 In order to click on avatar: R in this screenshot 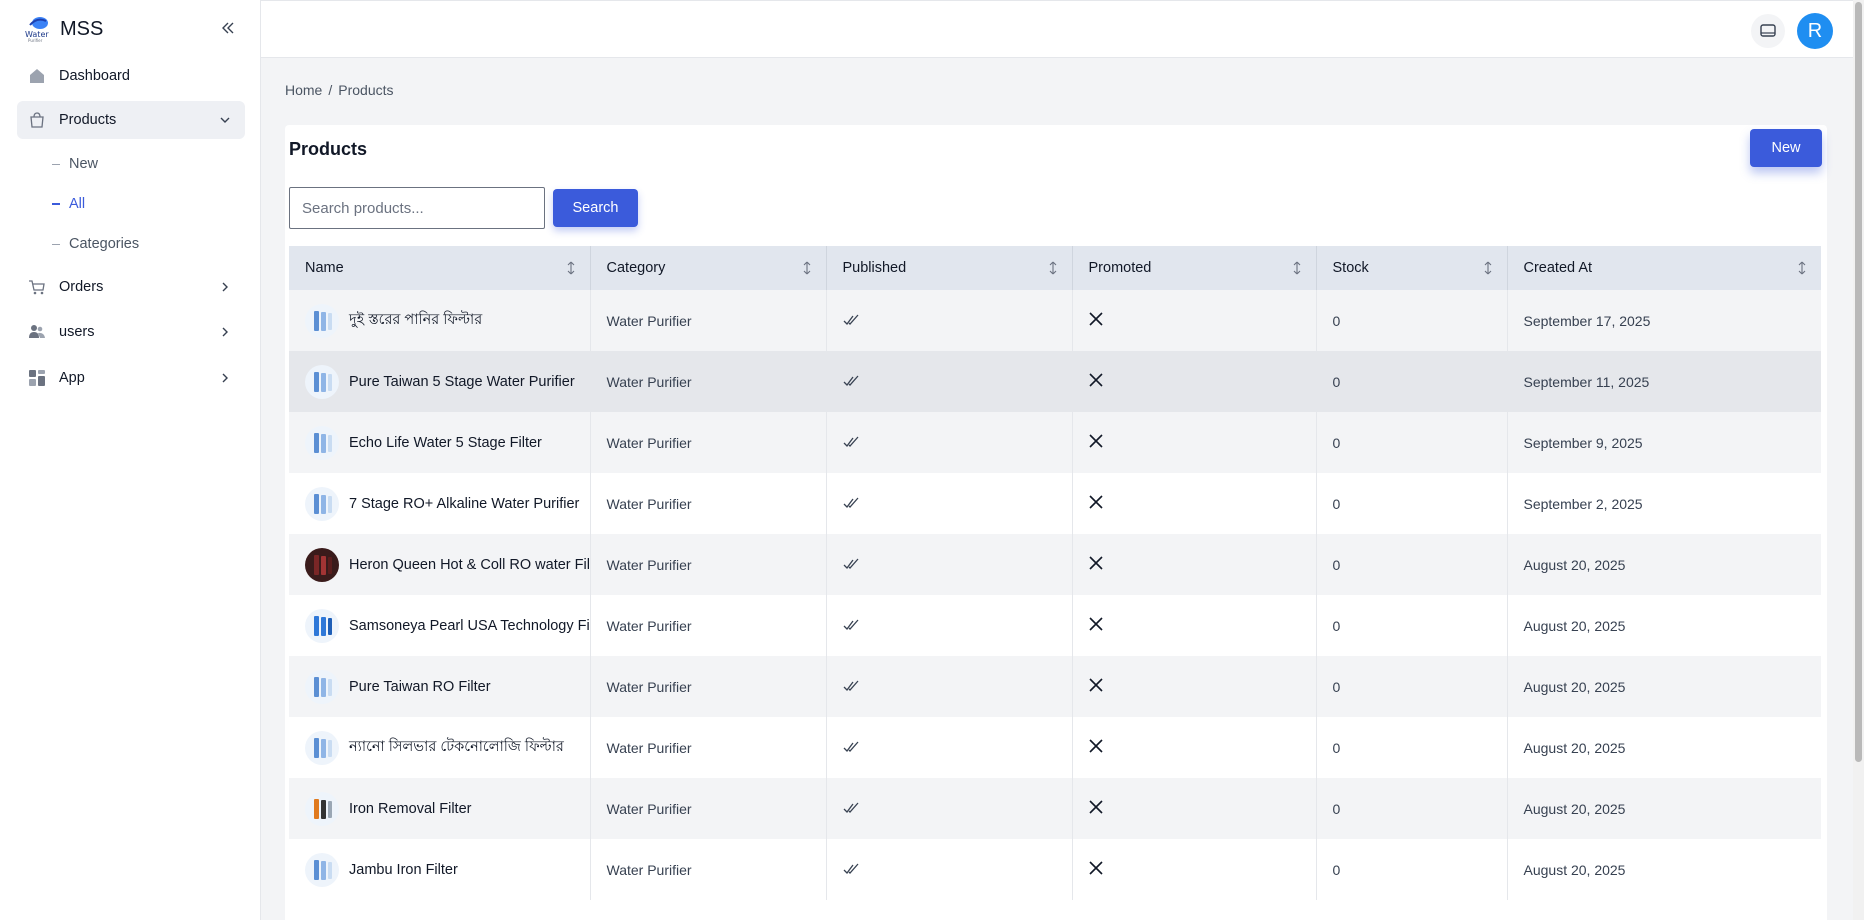, I will do `click(1815, 31)`.